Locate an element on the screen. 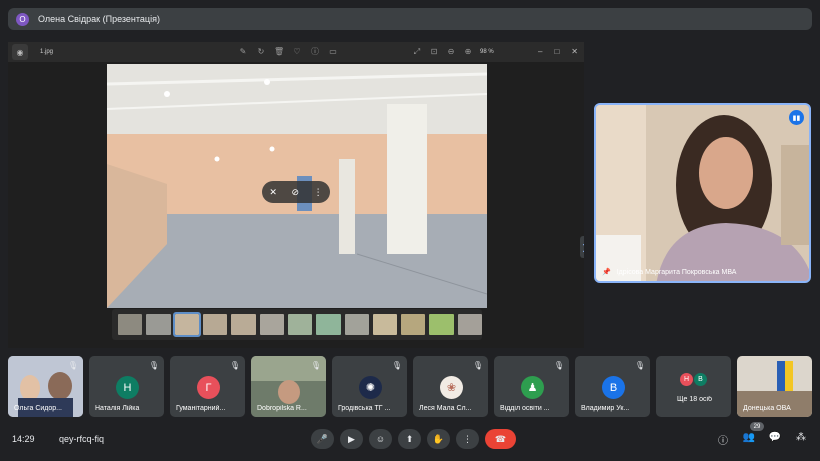  speaking-indicator-icon: ▮▮ is located at coordinates (796, 117).